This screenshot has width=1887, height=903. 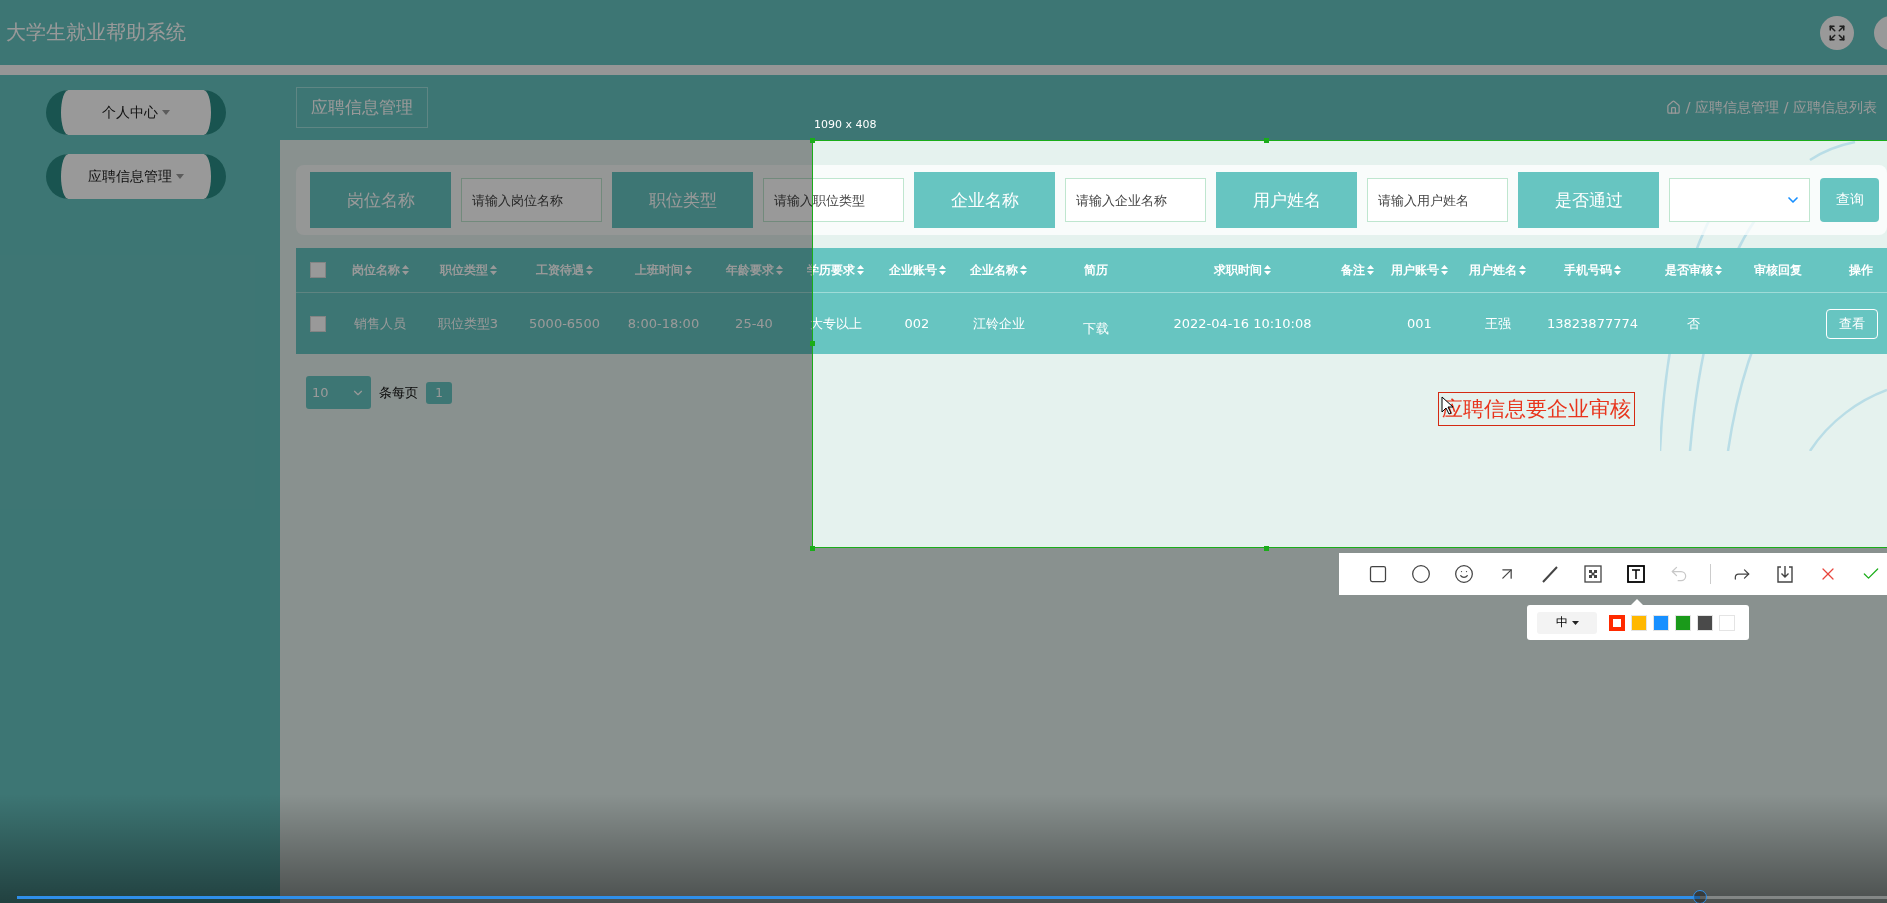 What do you see at coordinates (398, 392) in the screenshot?
I see `per-page-label: 条每页` at bounding box center [398, 392].